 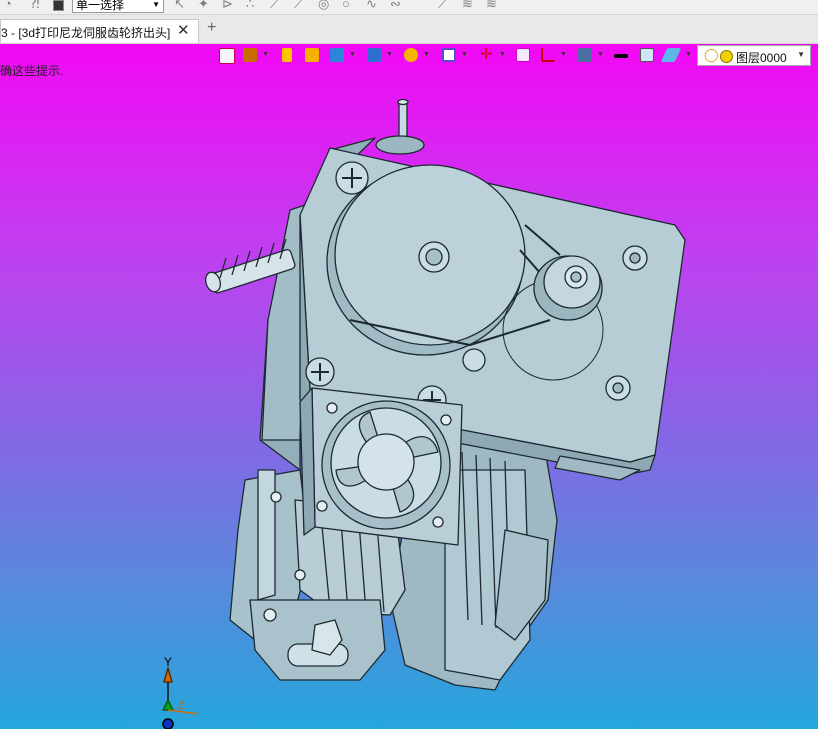 I want to click on document-tab-title: 3 - [3d打印尼龙伺服齿轮挤出头], so click(x=86, y=33).